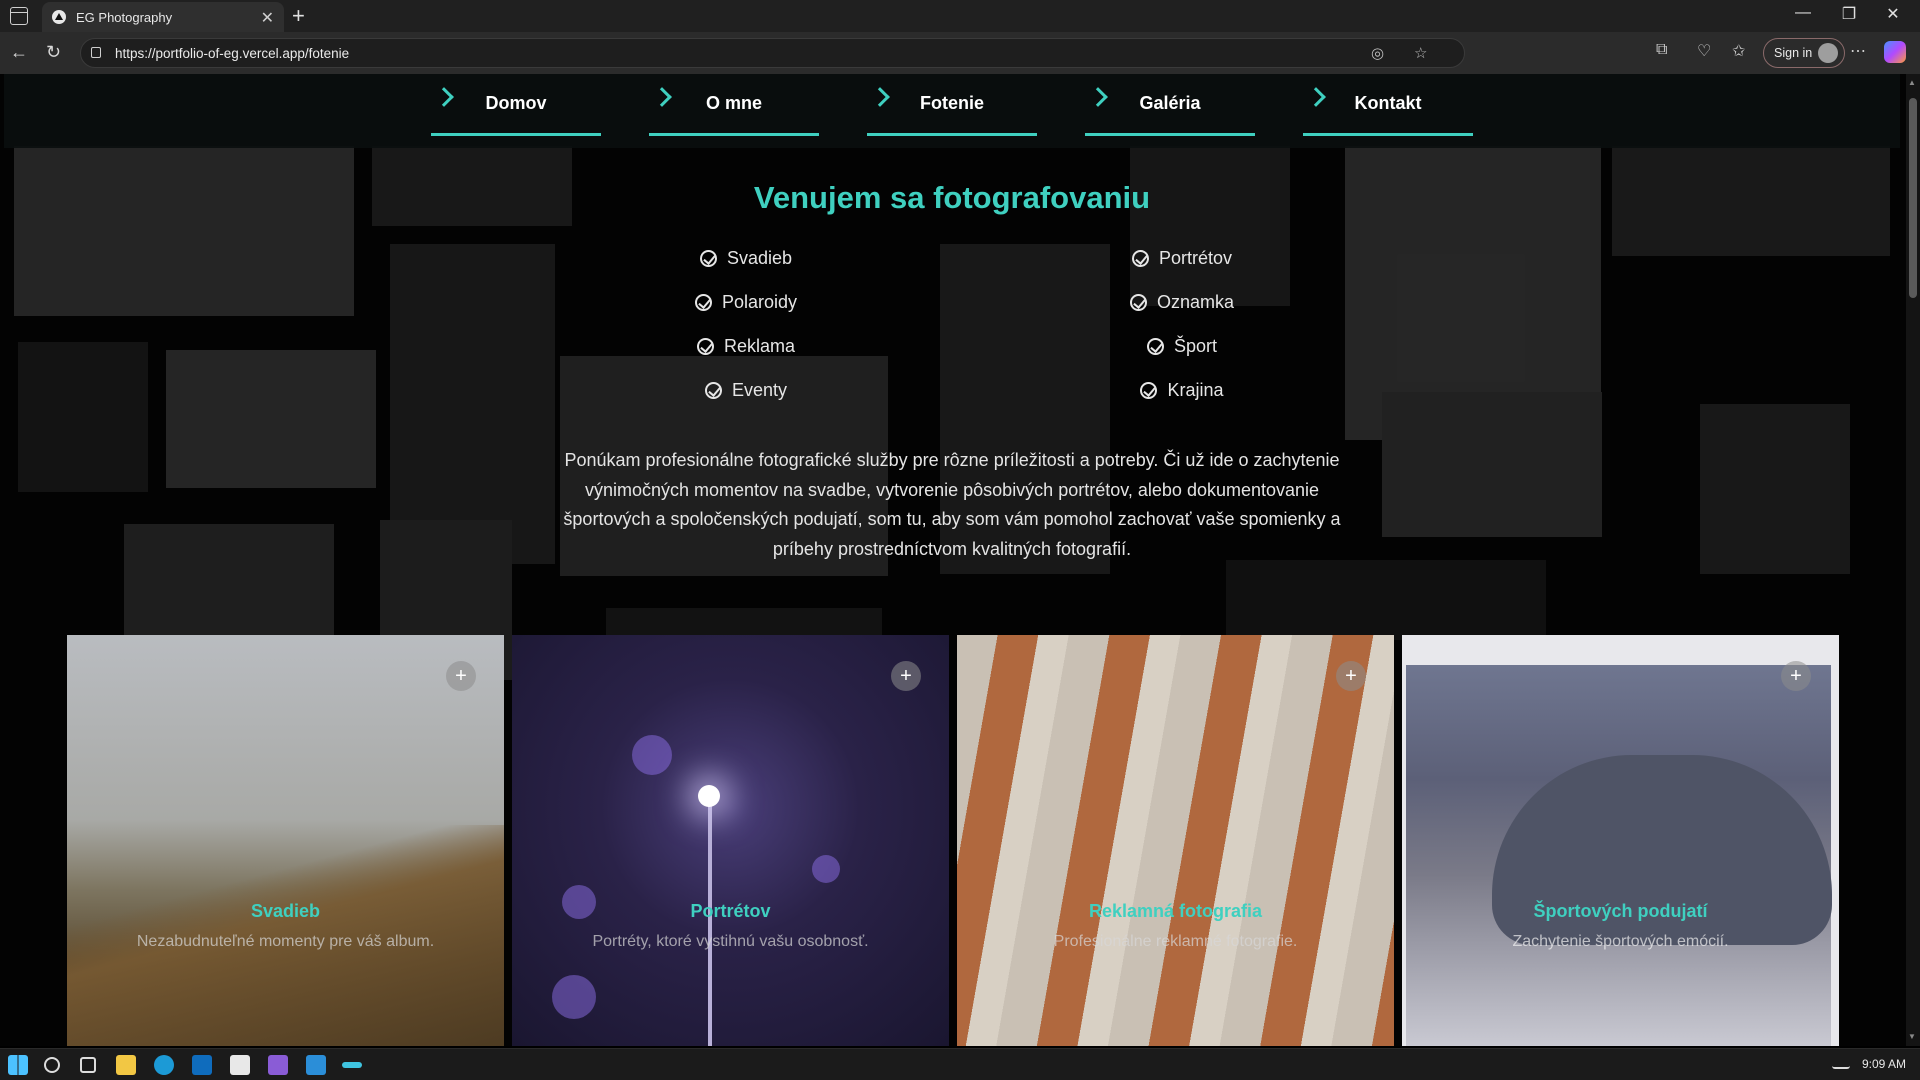 The width and height of the screenshot is (1920, 1080). Describe the element at coordinates (285, 941) in the screenshot. I see `card-subtitle: Nezabudnuteľné momenty pre váš album.` at that location.